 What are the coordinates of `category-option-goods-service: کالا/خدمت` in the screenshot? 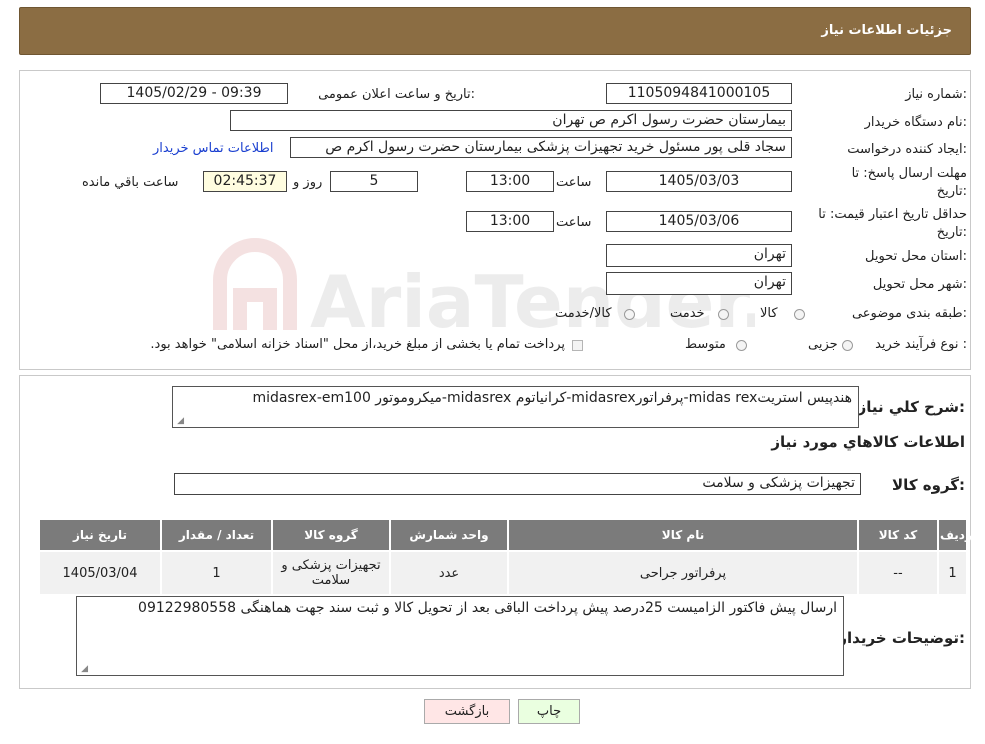 It's located at (583, 313).